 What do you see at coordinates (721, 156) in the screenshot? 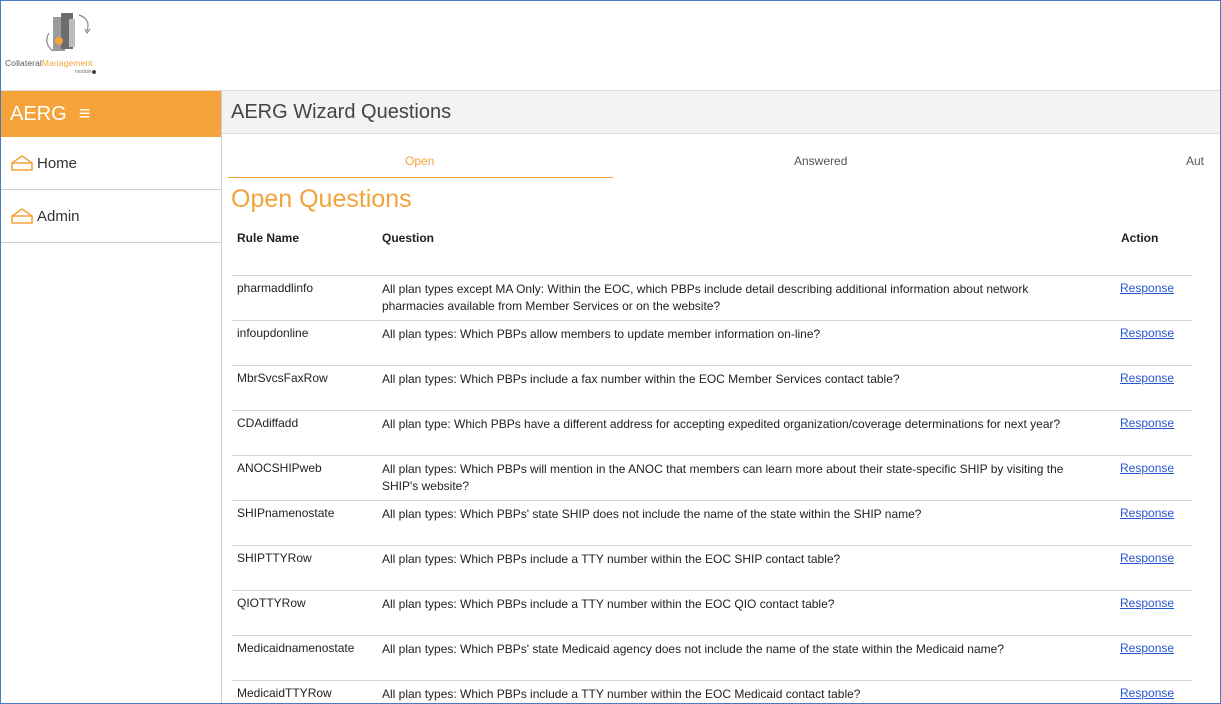
I see `tab-bar: Open Answered Aut` at bounding box center [721, 156].